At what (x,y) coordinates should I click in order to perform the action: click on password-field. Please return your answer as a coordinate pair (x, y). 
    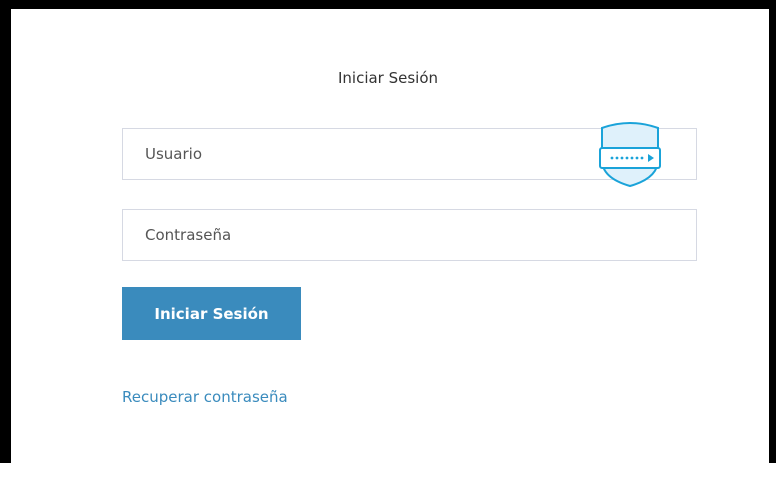
    Looking at the image, I should click on (409, 235).